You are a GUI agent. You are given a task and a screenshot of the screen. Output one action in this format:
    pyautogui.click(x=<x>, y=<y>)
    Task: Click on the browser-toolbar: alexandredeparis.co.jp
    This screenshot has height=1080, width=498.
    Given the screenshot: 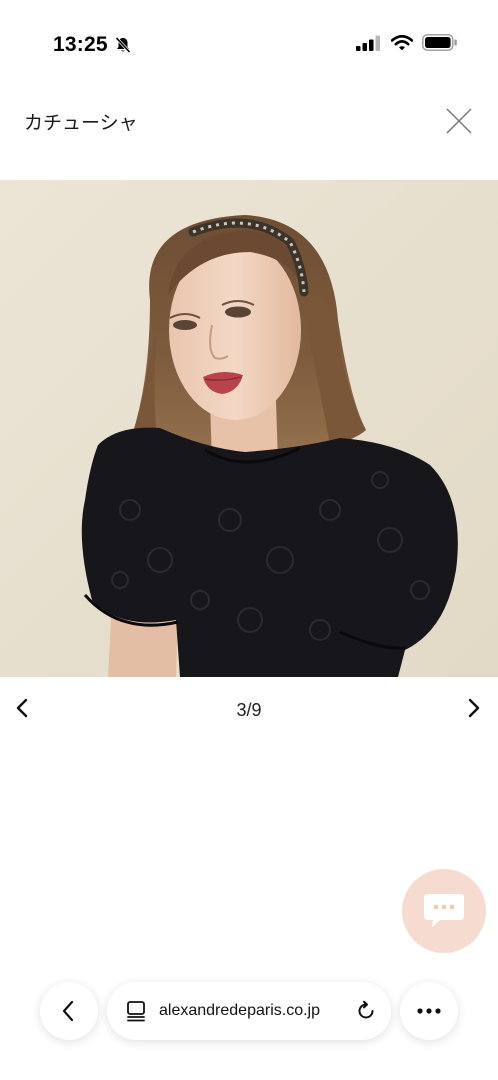 What is the action you would take?
    pyautogui.click(x=249, y=1012)
    